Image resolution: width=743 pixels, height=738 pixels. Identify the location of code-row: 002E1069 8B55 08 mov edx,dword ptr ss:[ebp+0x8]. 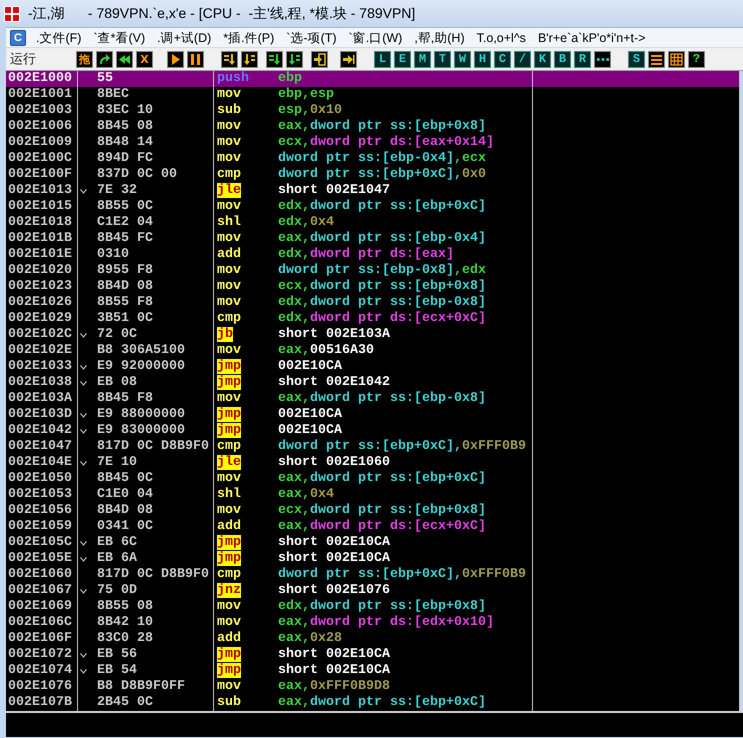
(373, 607).